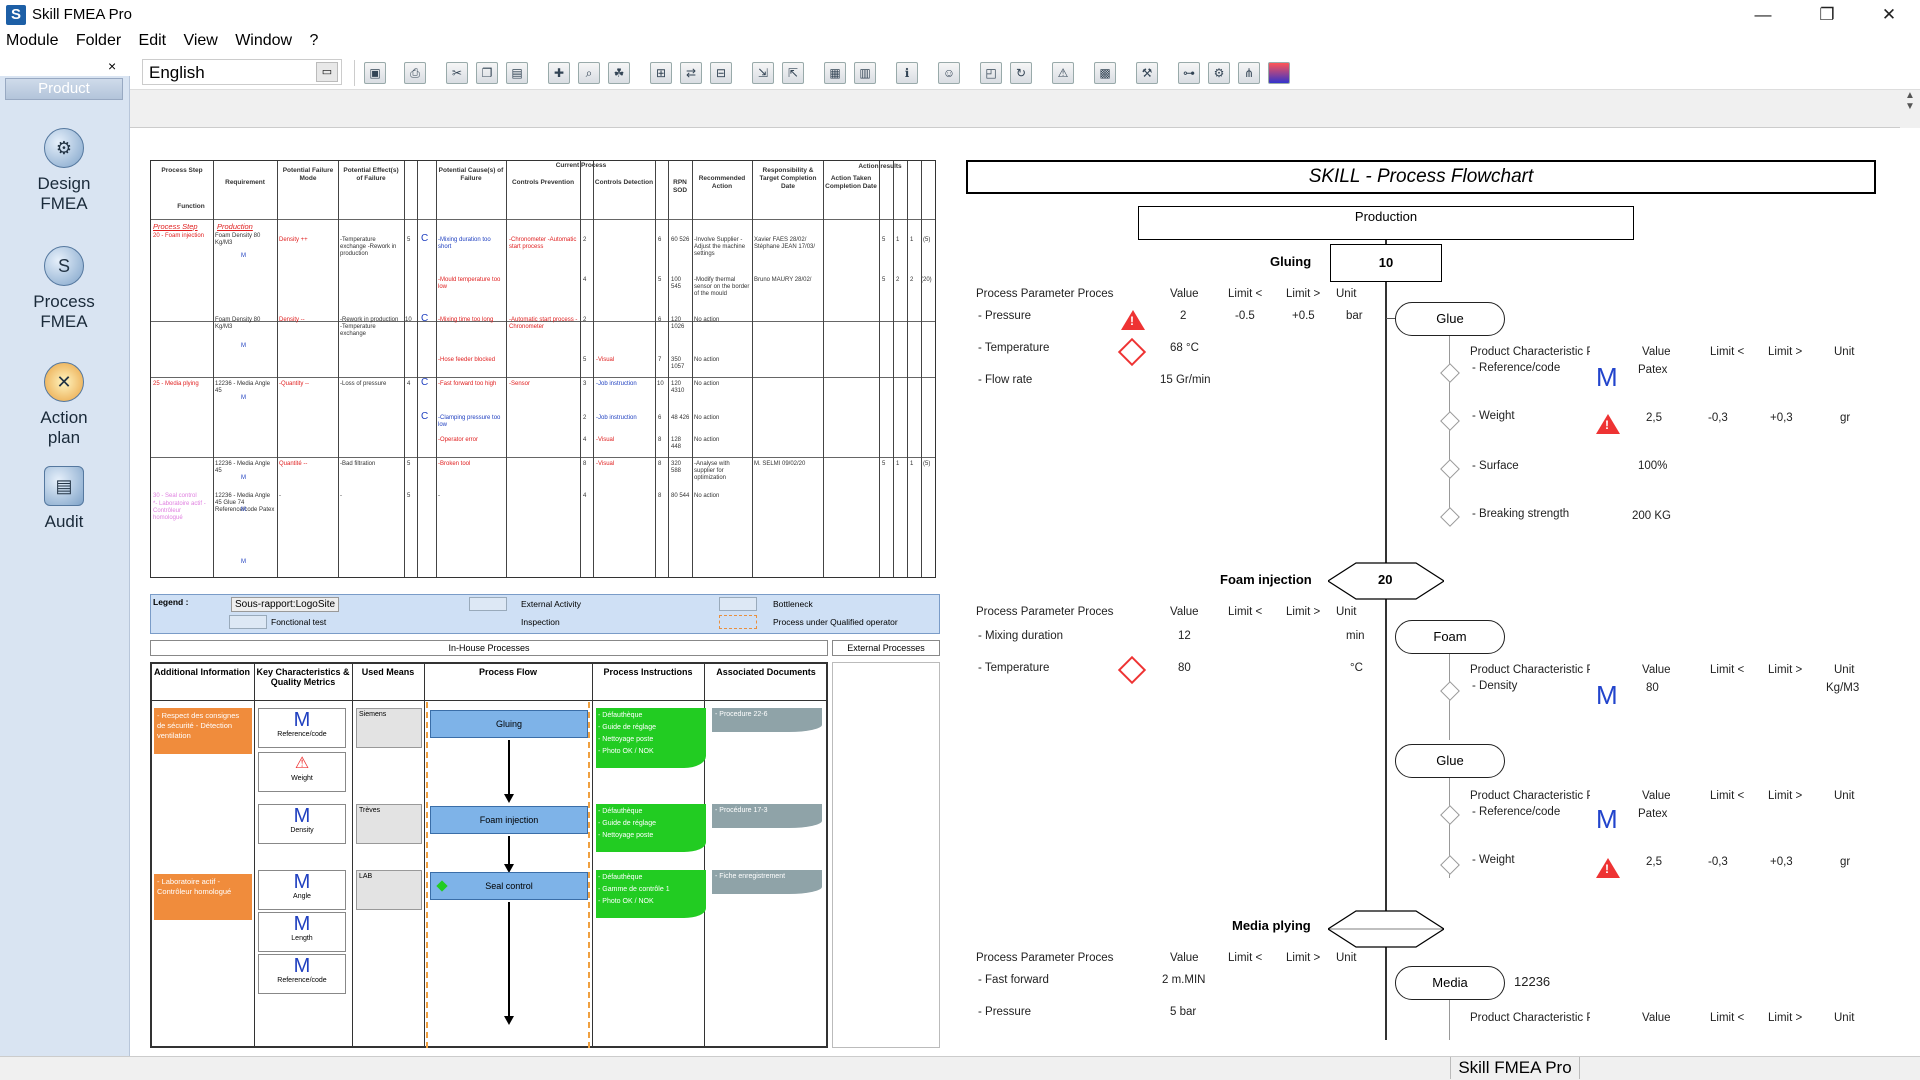  What do you see at coordinates (64, 148) in the screenshot?
I see `design-fmea-icon: ⚙` at bounding box center [64, 148].